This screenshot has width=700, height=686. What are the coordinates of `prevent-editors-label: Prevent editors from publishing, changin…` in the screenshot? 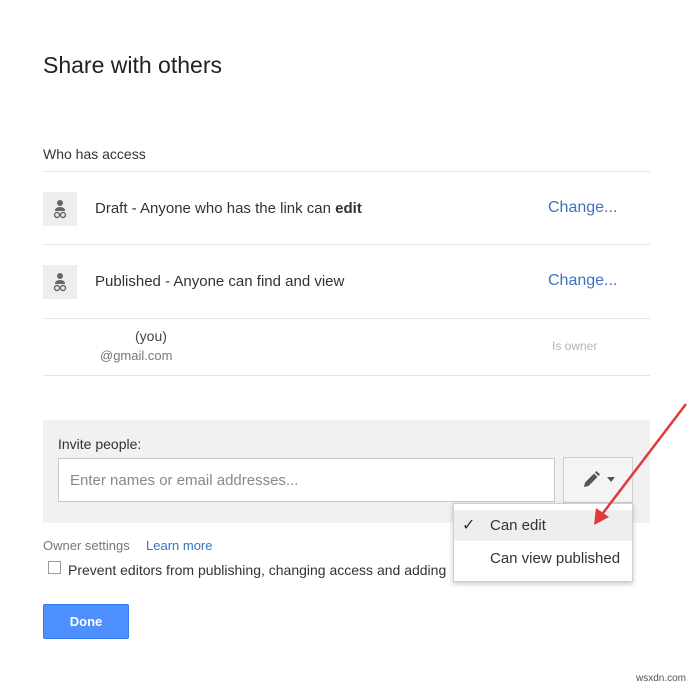 It's located at (257, 570).